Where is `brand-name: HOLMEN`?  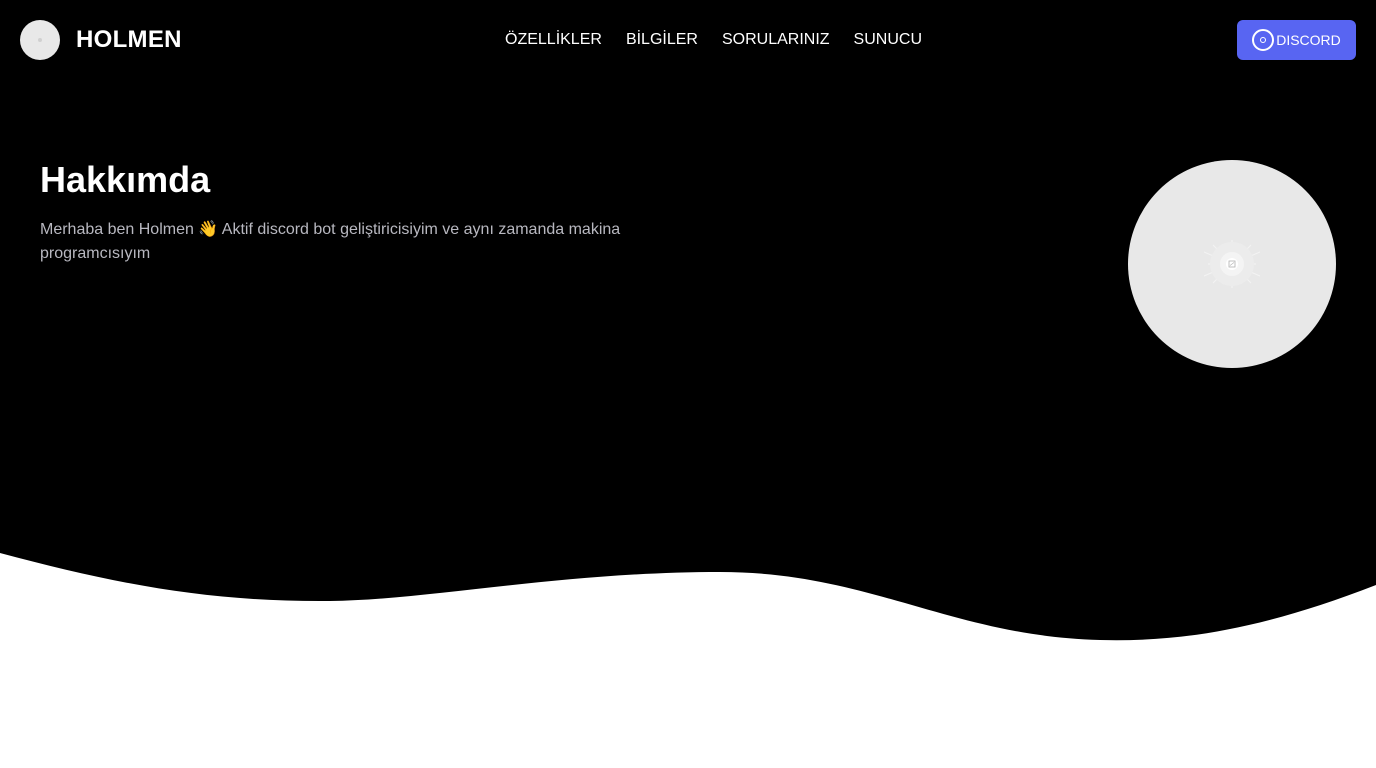
brand-name: HOLMEN is located at coordinates (129, 40).